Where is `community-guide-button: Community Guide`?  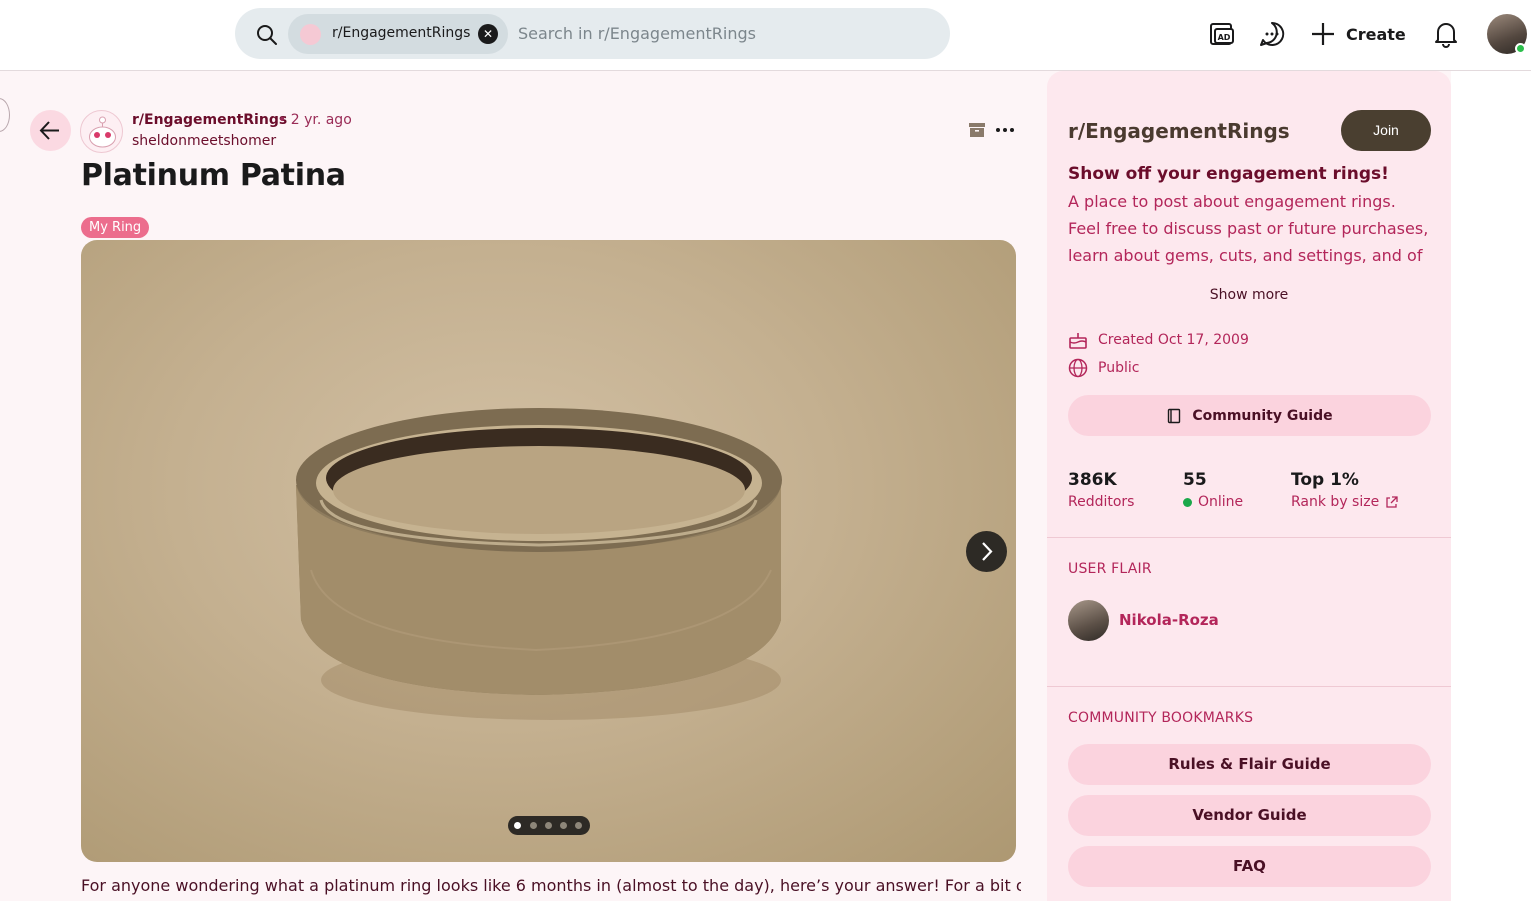
community-guide-button: Community Guide is located at coordinates (1249, 415).